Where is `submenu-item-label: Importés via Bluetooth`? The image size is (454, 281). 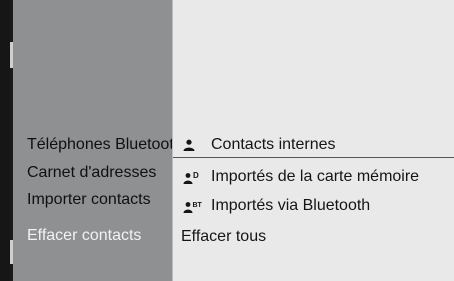 submenu-item-label: Importés via Bluetooth is located at coordinates (291, 205).